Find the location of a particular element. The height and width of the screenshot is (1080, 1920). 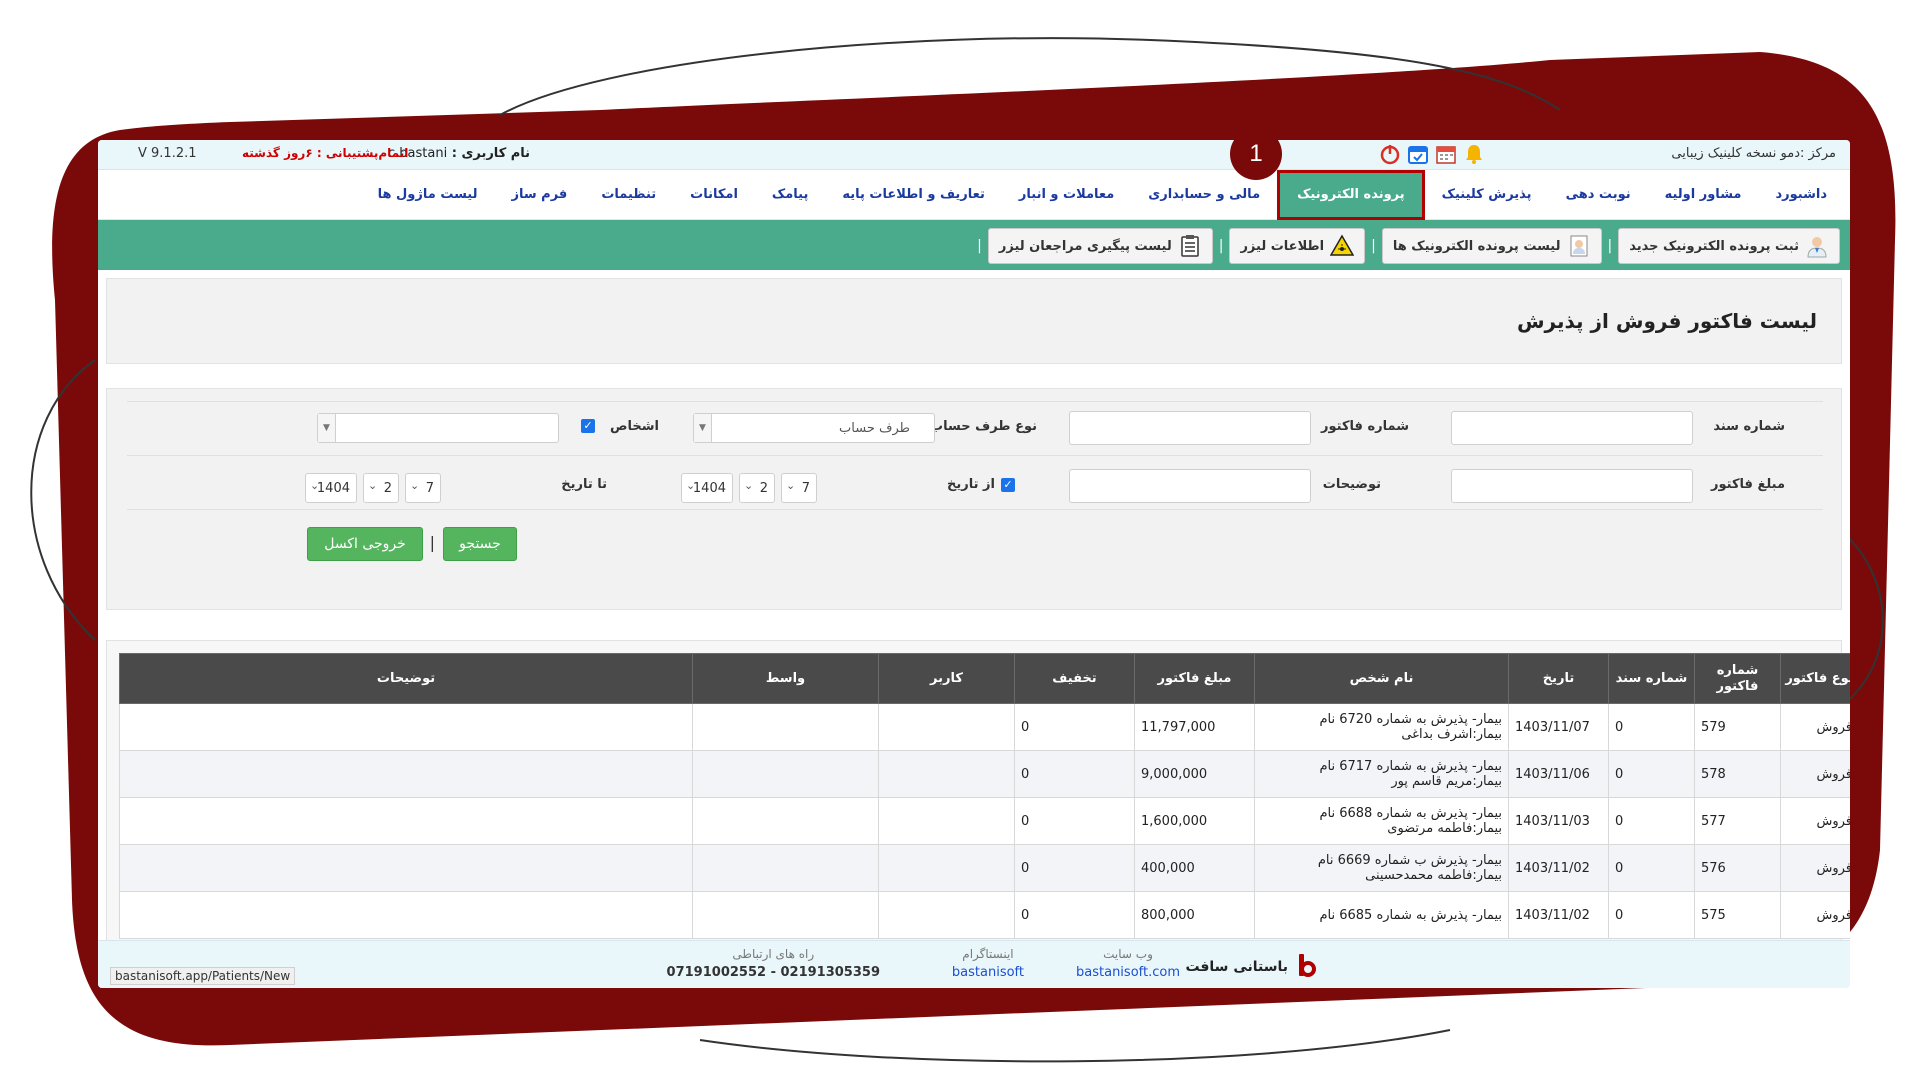

column-header: توضیحات is located at coordinates (406, 678).